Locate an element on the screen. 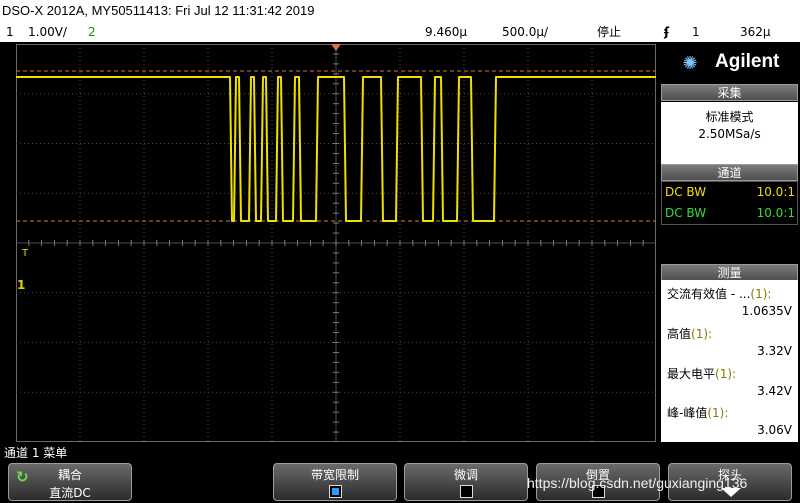 Image resolution: width=800 pixels, height=503 pixels. channel-2-coupling: DC BW is located at coordinates (686, 213).